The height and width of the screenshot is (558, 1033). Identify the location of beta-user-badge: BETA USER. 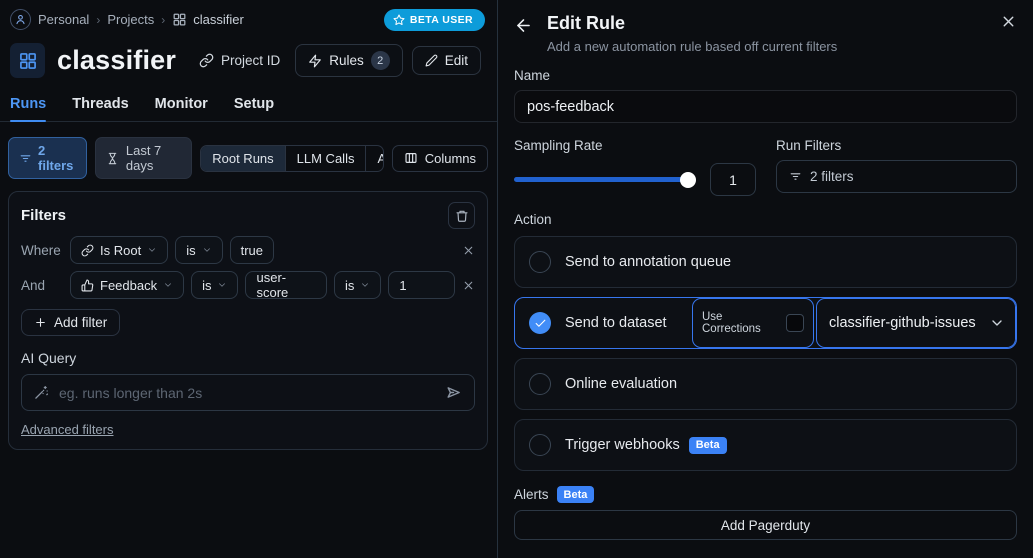
(434, 20).